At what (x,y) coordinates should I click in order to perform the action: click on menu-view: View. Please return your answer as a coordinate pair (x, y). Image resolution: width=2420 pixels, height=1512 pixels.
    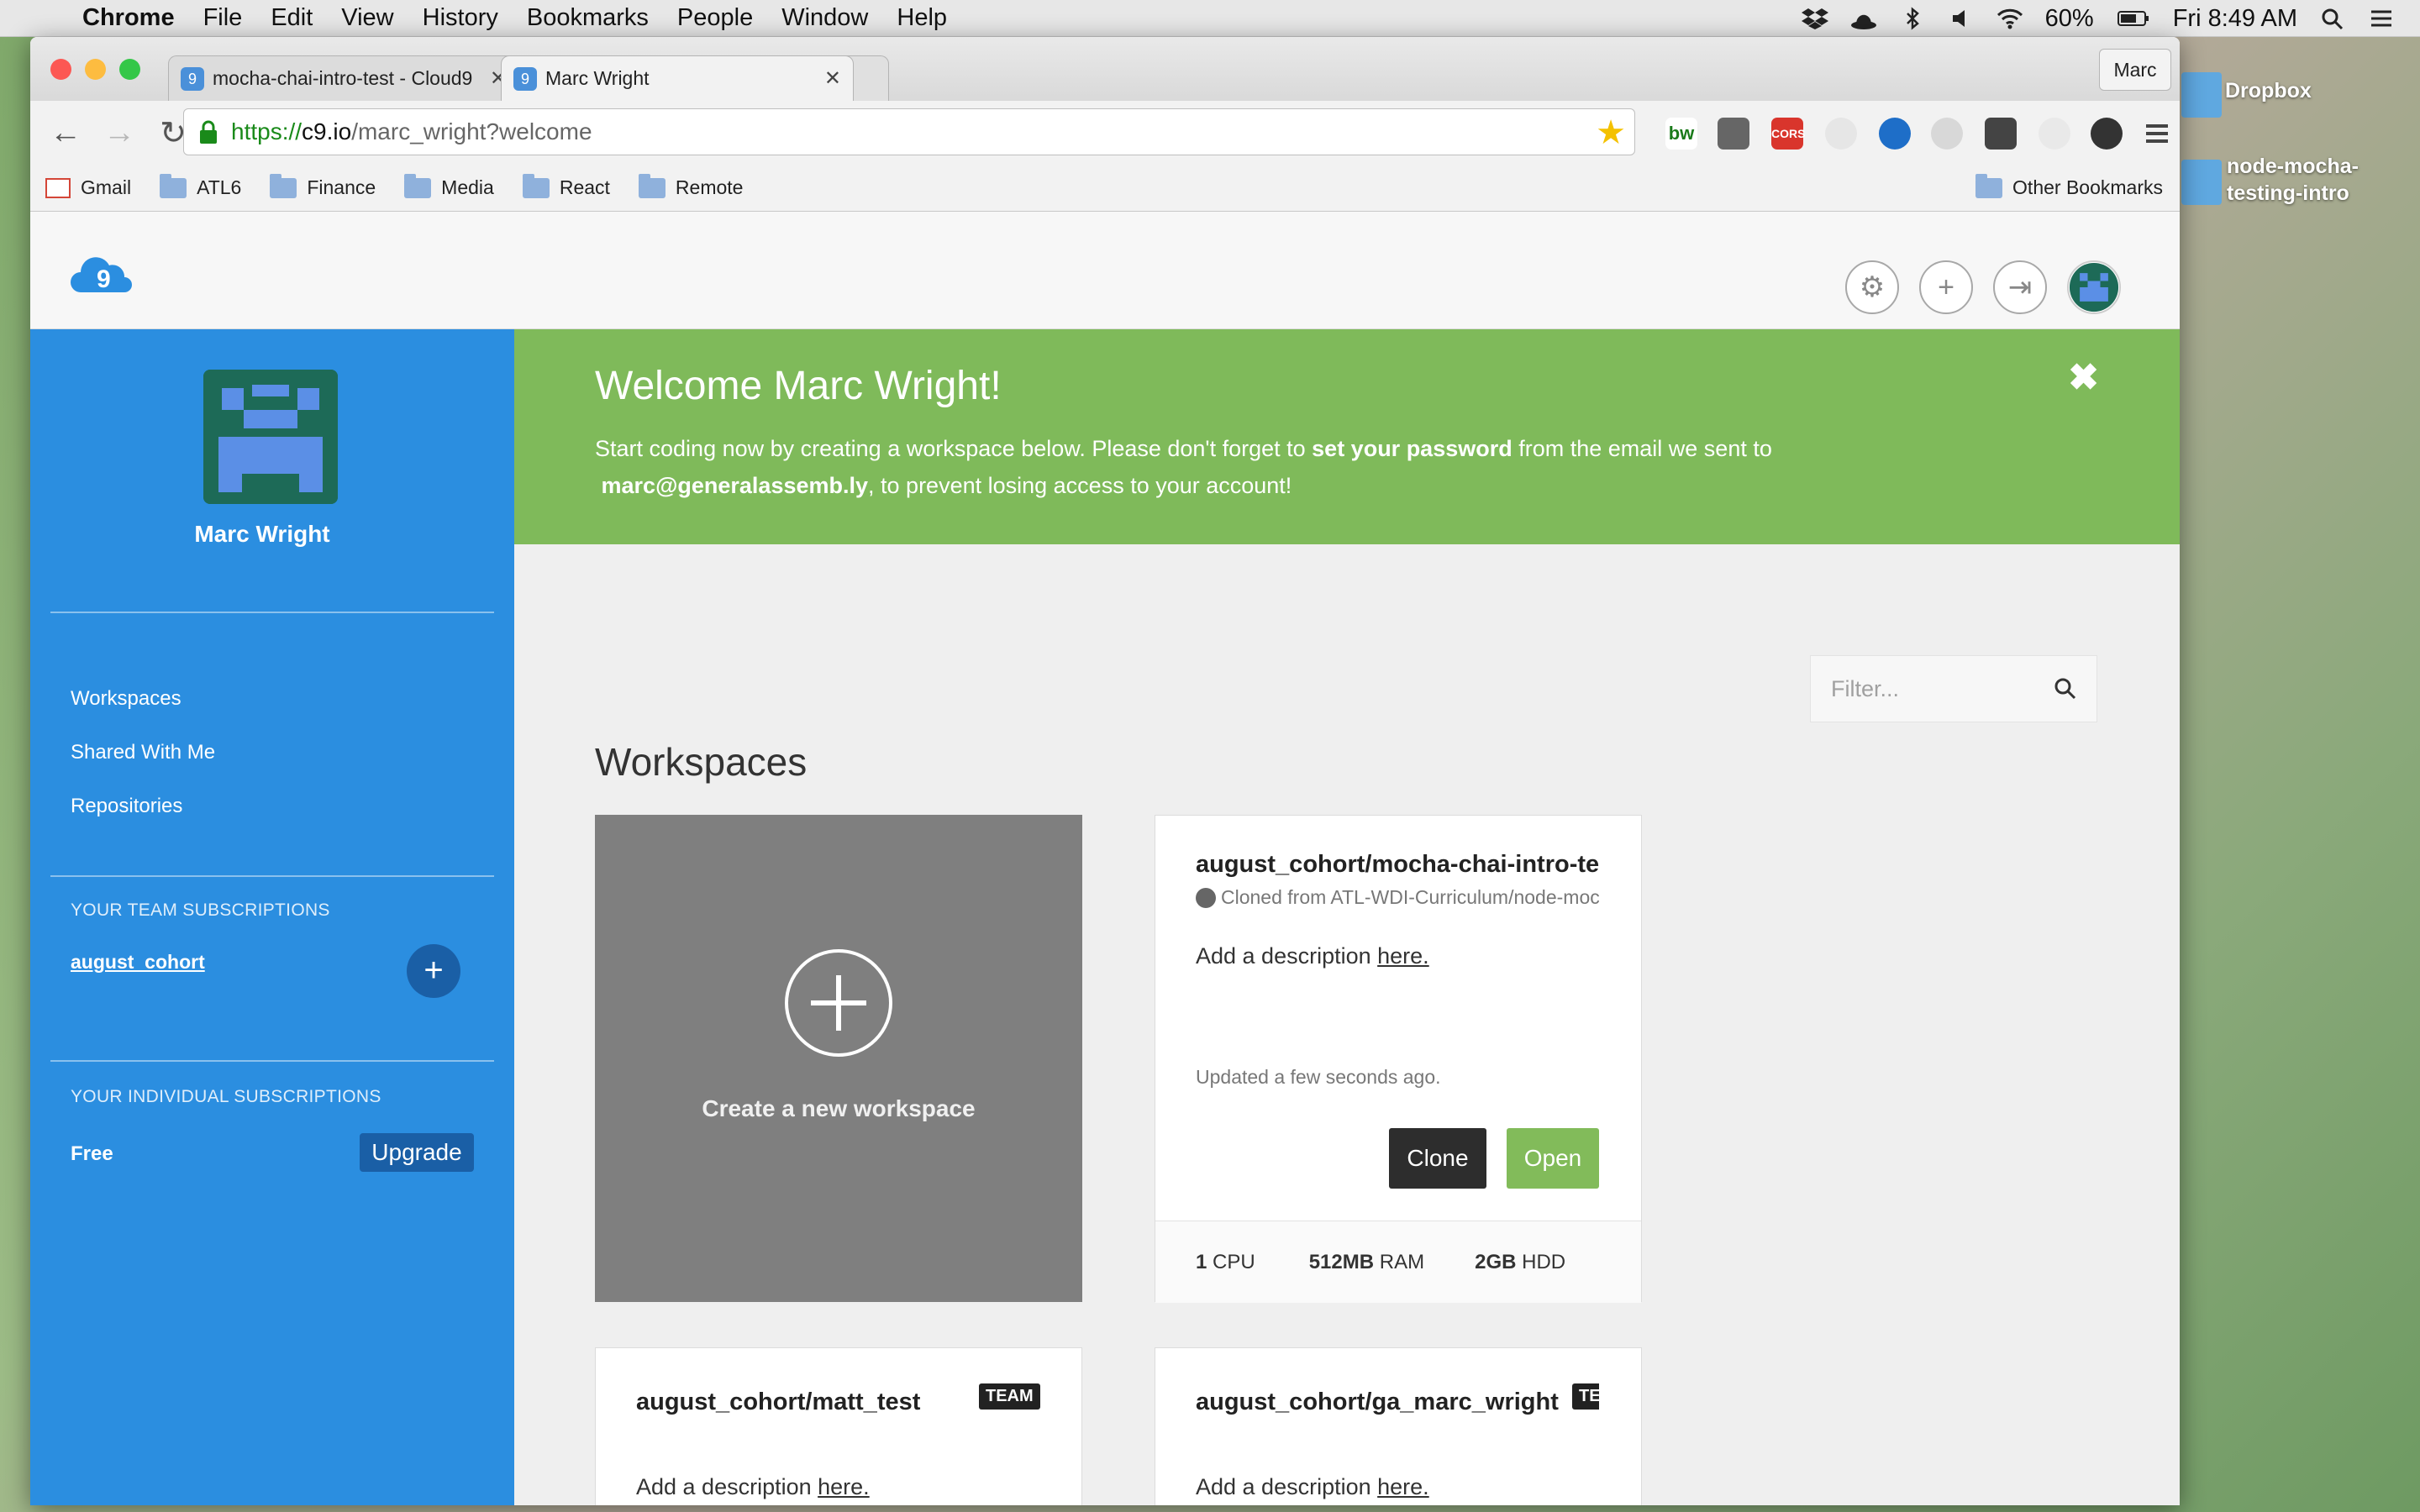
    Looking at the image, I should click on (367, 18).